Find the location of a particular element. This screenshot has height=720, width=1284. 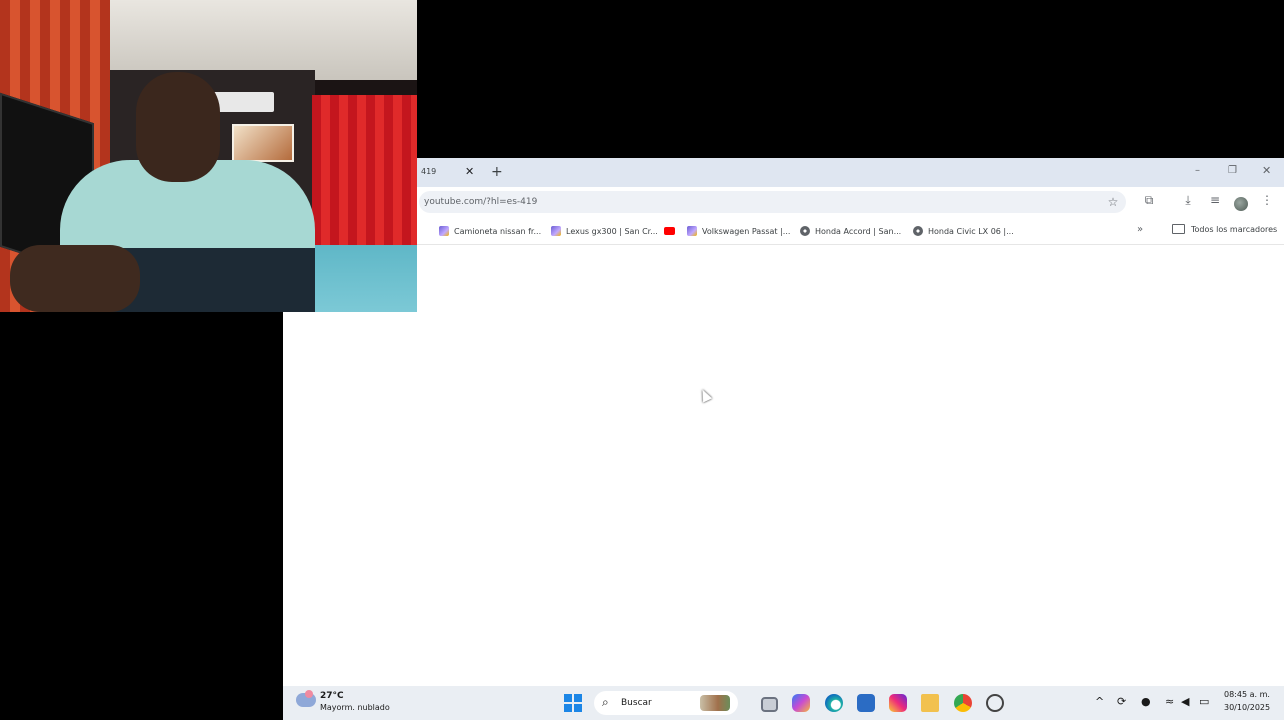

minimize-button: – is located at coordinates (1197, 171).